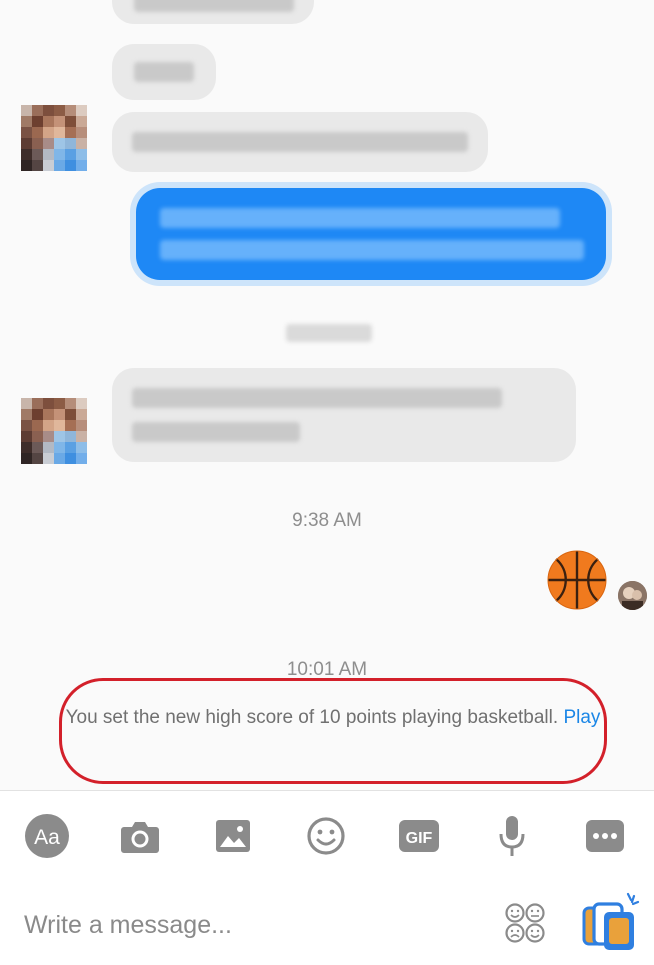  I want to click on emoji-icon, so click(326, 836).